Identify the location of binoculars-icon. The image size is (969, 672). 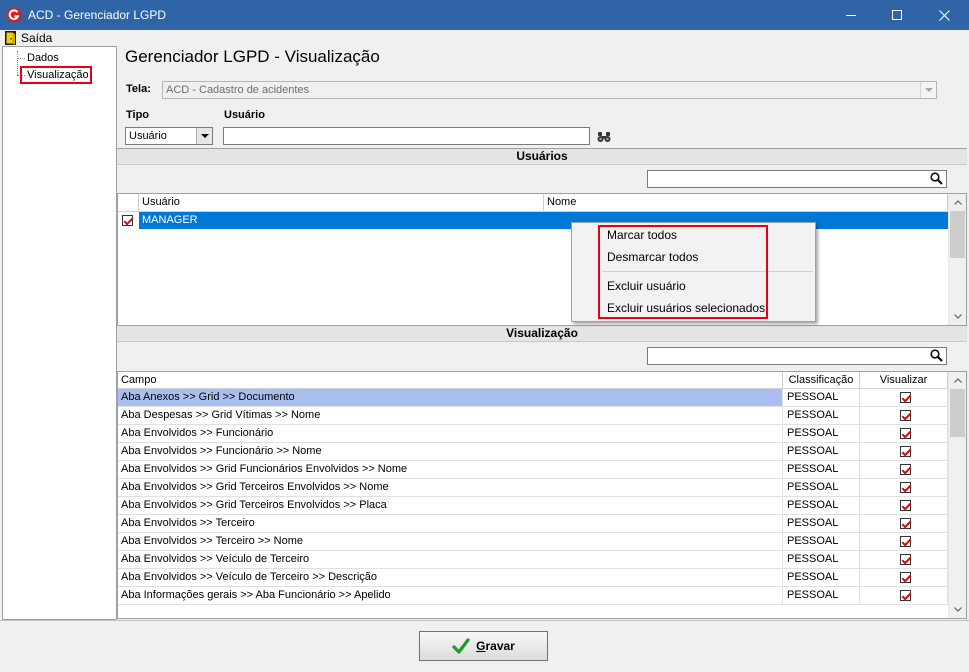
(604, 137).